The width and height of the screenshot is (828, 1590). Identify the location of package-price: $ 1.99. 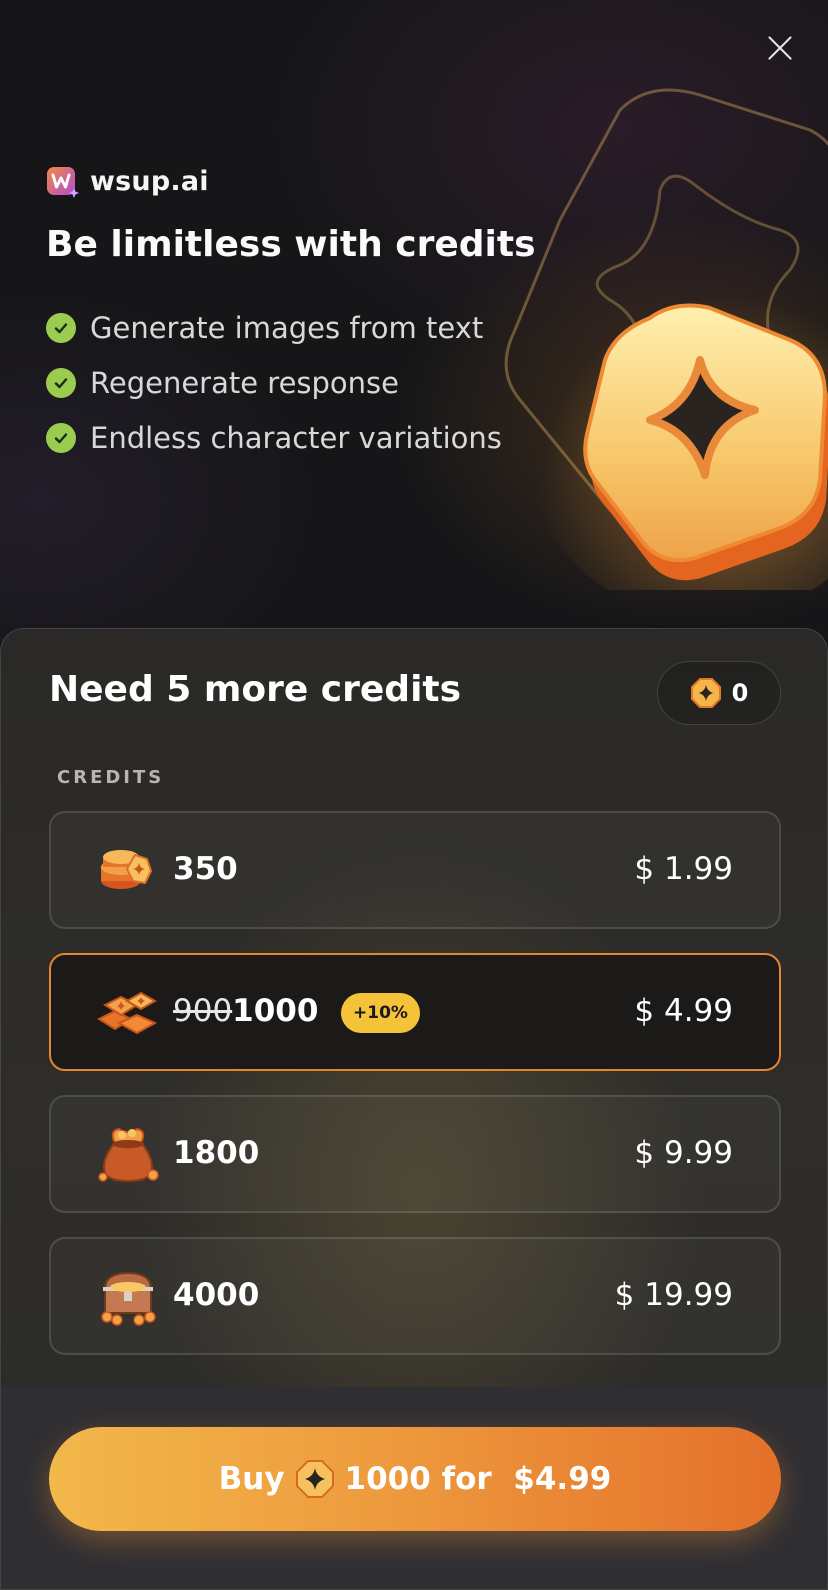
(683, 869).